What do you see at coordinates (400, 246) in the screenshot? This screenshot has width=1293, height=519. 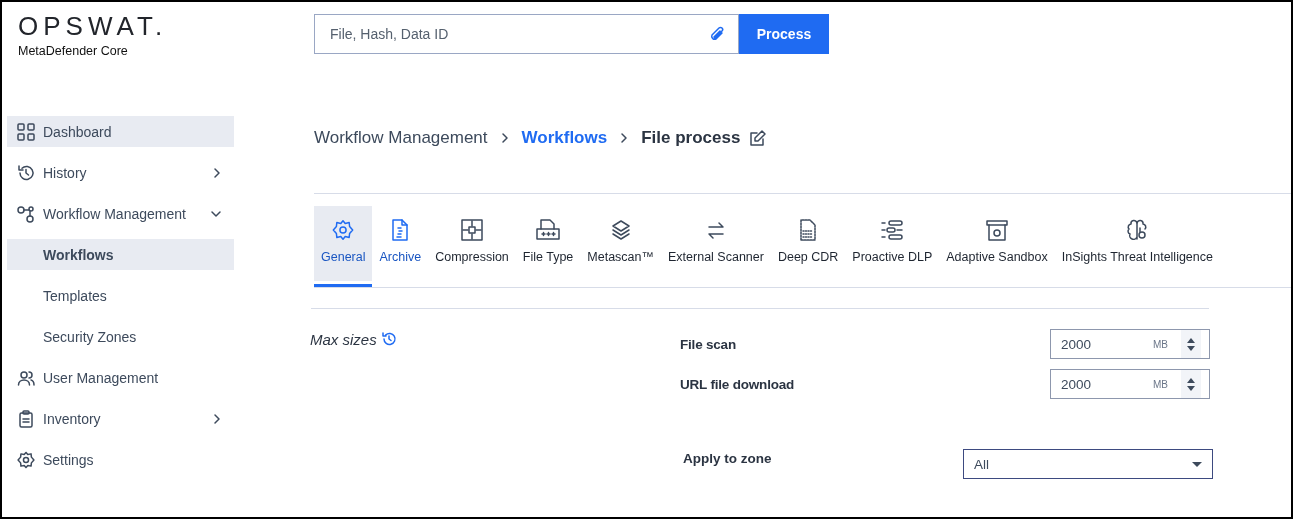 I see `tab: Archive` at bounding box center [400, 246].